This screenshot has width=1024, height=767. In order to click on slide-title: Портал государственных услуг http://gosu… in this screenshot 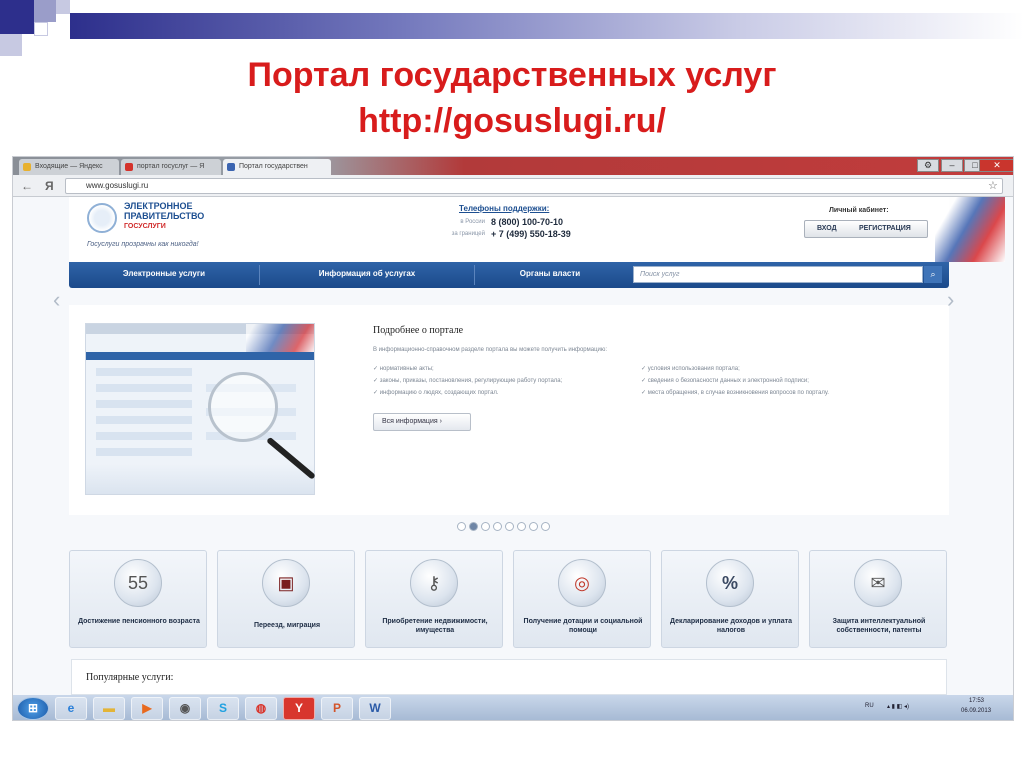, I will do `click(512, 98)`.